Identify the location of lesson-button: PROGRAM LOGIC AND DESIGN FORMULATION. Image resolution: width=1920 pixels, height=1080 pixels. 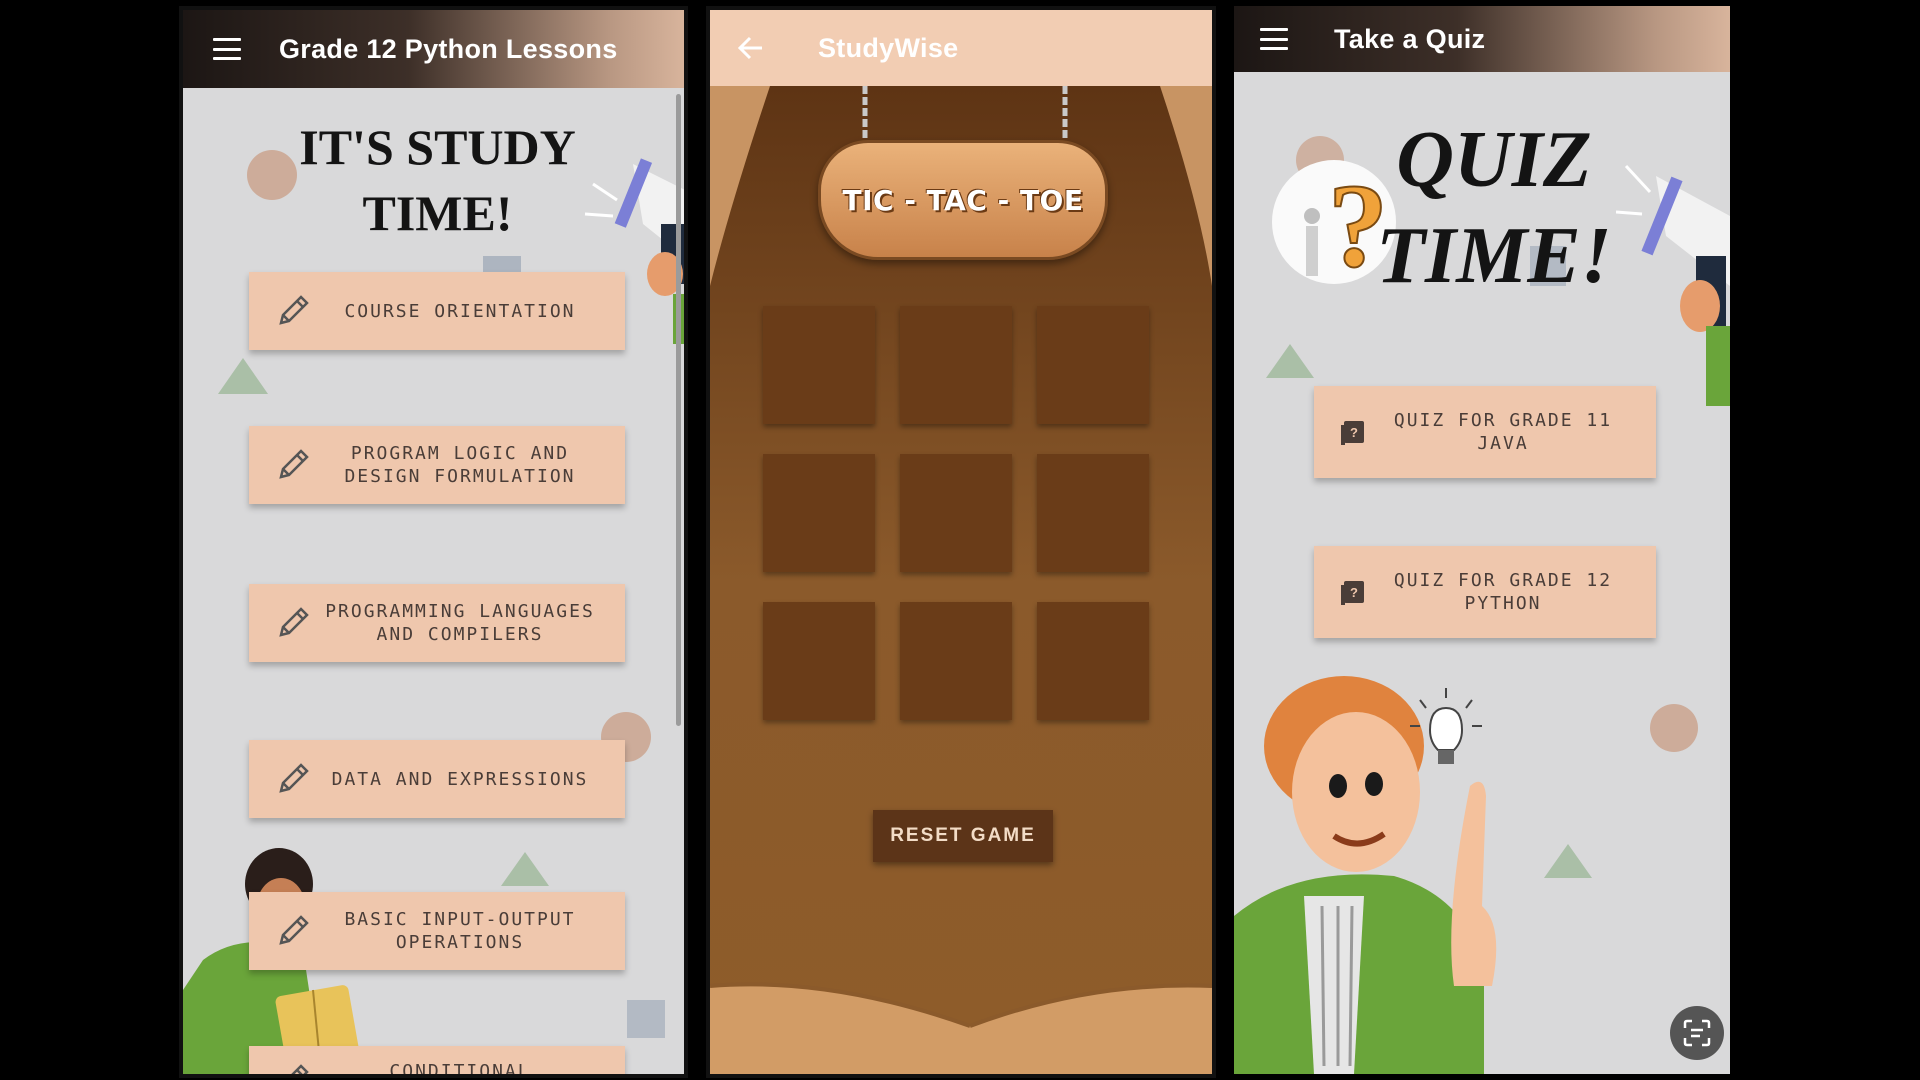
(437, 465).